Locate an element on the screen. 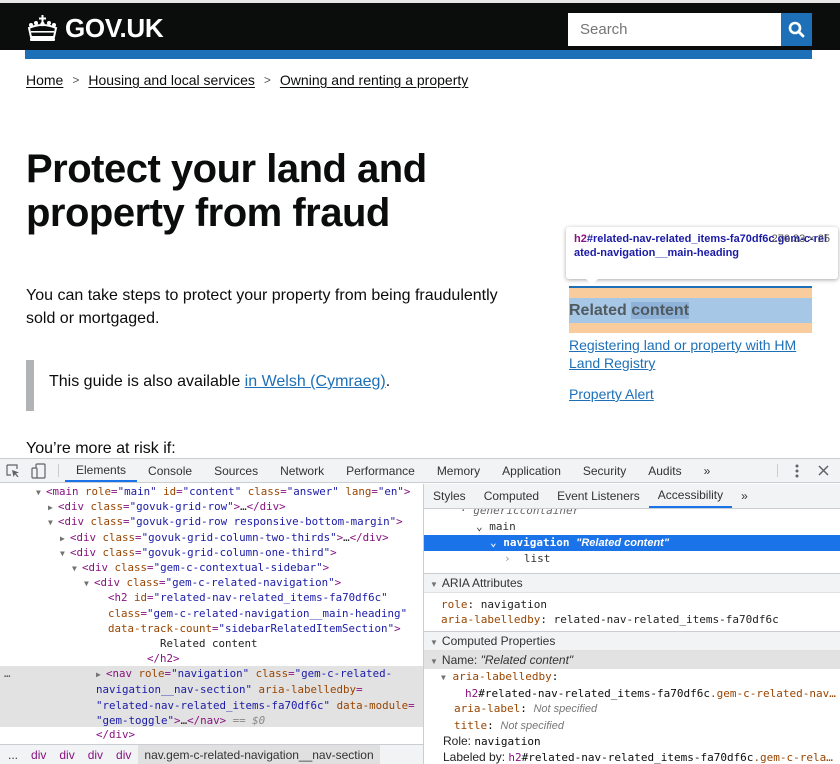 The image size is (840, 764). tab-network: Network is located at coordinates (302, 470).